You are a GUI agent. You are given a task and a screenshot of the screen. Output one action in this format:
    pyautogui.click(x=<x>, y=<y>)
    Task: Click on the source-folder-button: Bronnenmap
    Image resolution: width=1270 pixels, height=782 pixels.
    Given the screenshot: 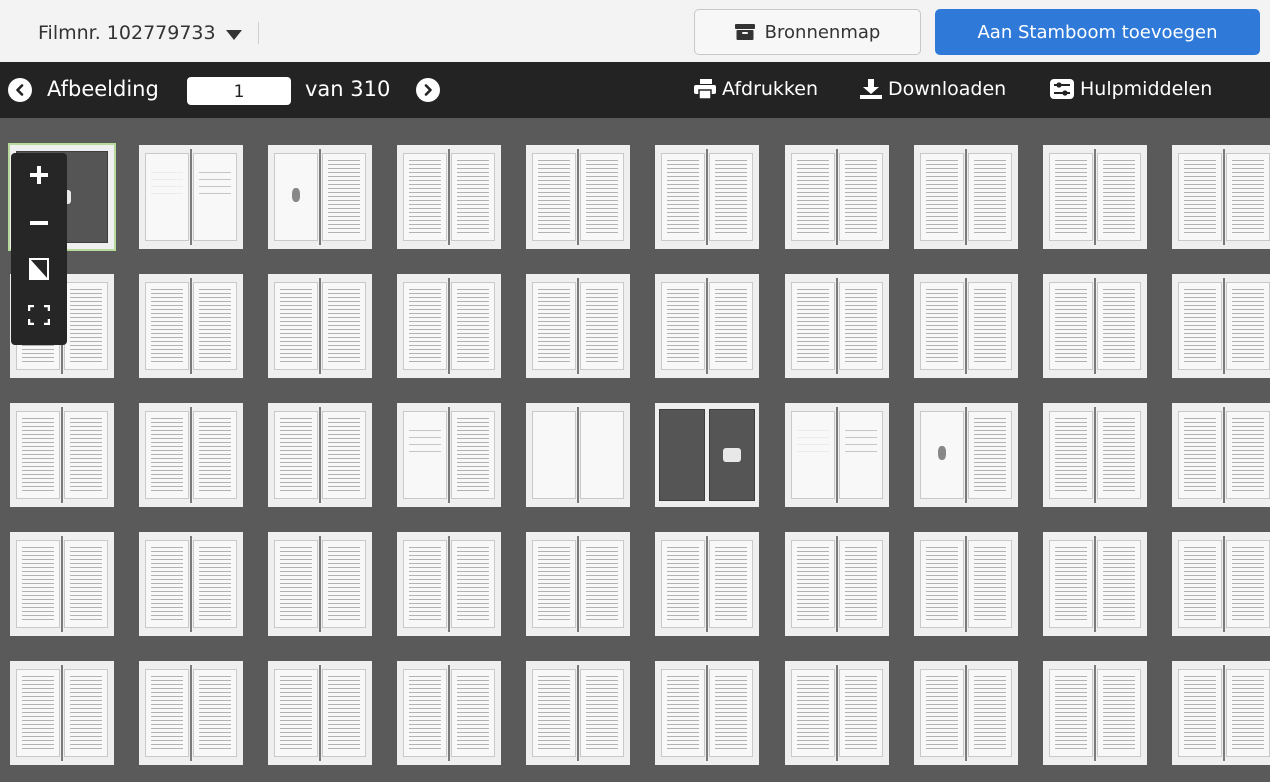 What is the action you would take?
    pyautogui.click(x=807, y=32)
    